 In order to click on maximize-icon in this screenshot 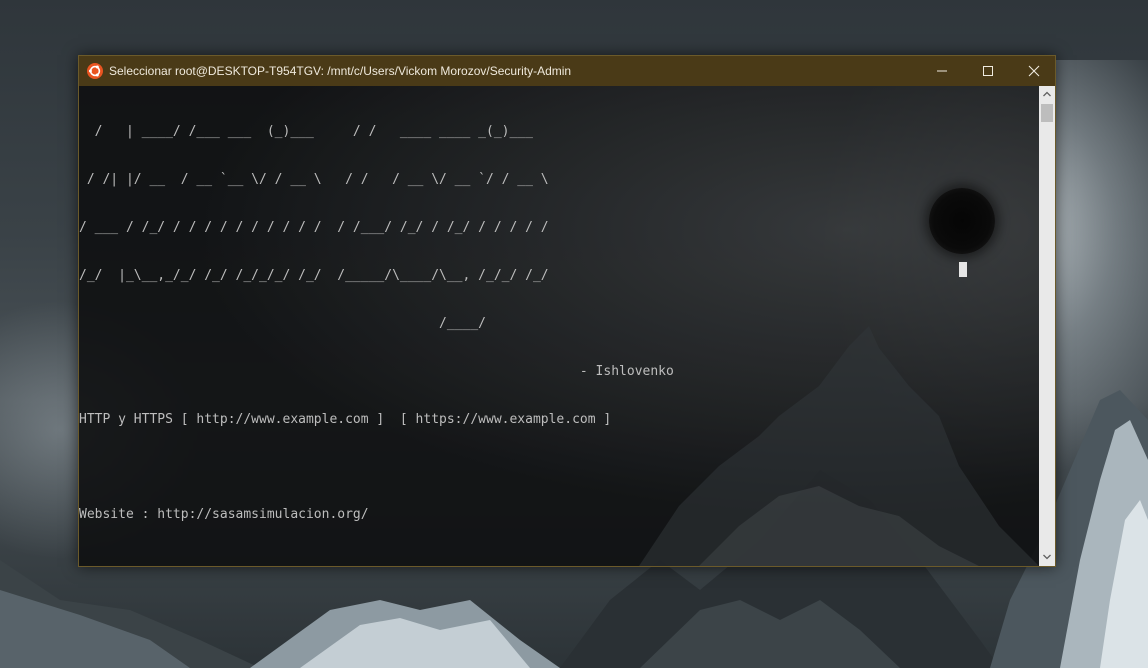, I will do `click(988, 71)`.